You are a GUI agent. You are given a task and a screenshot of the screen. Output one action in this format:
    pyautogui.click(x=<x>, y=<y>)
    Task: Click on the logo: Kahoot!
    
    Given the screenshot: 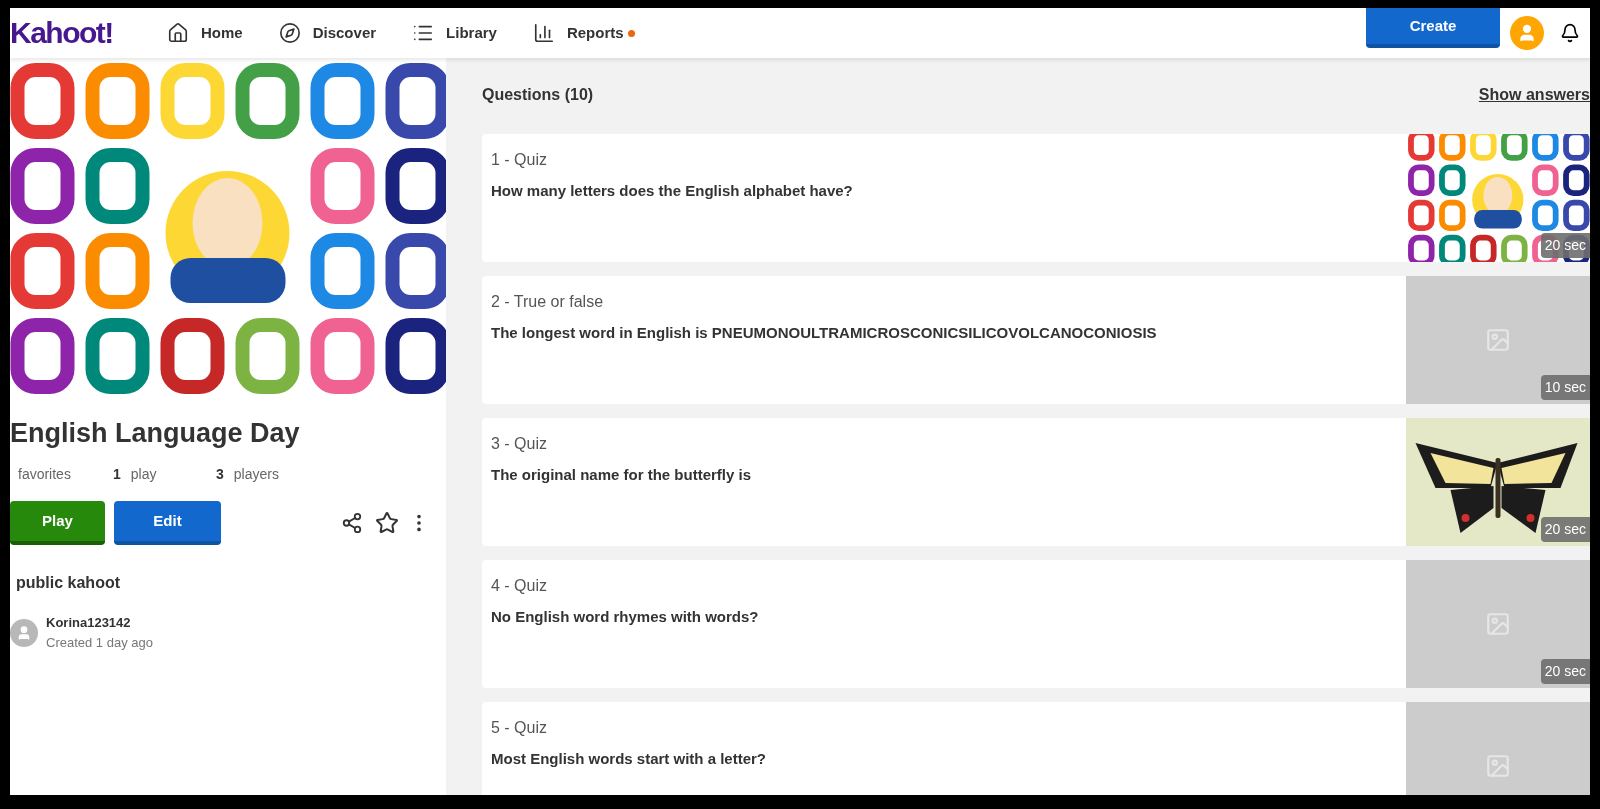 What is the action you would take?
    pyautogui.click(x=75, y=33)
    